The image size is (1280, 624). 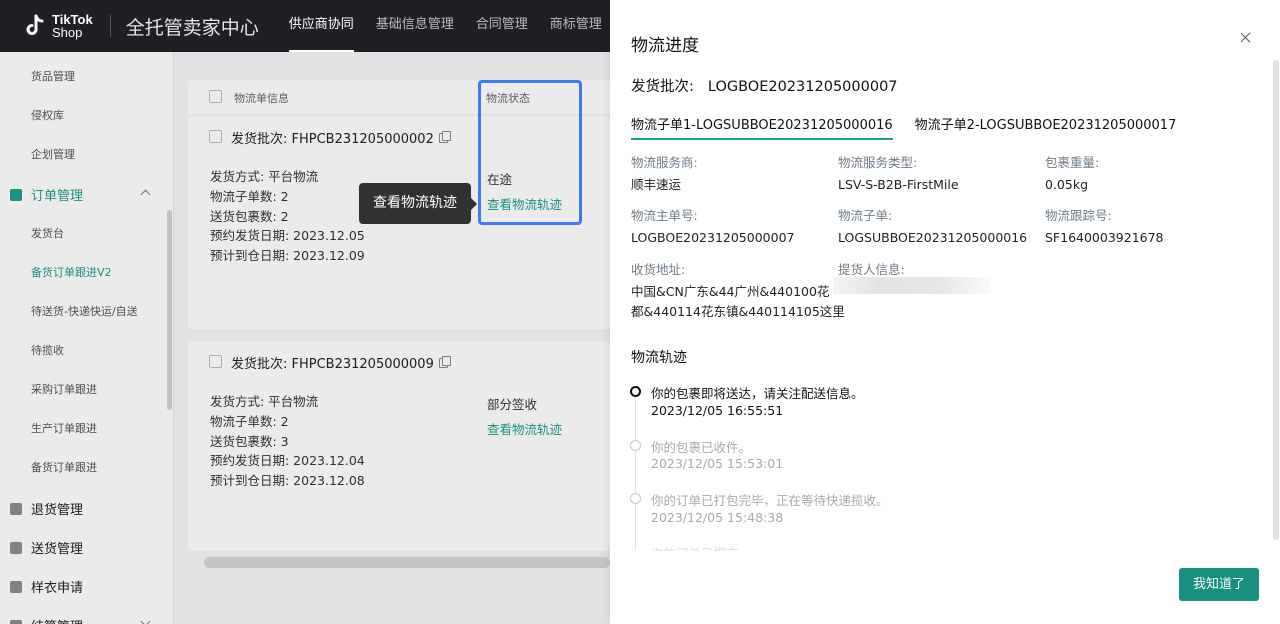 What do you see at coordinates (898, 184) in the screenshot?
I see `field-service-type-value: LSV-S-B2B-FirstMile` at bounding box center [898, 184].